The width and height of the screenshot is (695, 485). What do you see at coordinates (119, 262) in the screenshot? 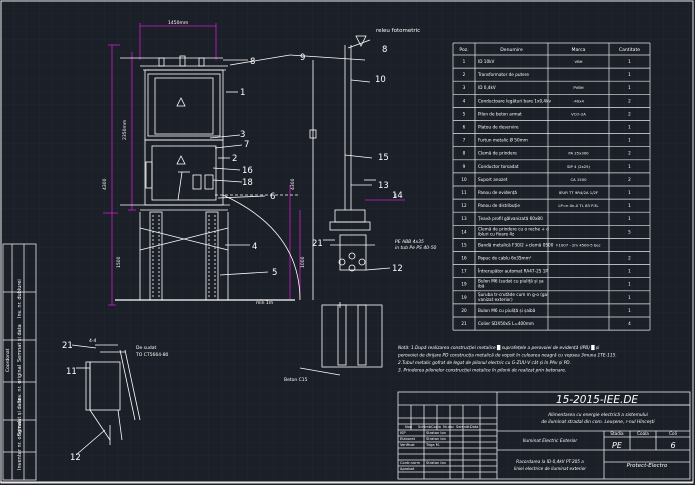
I see `dim-left-lower: 1500` at bounding box center [119, 262].